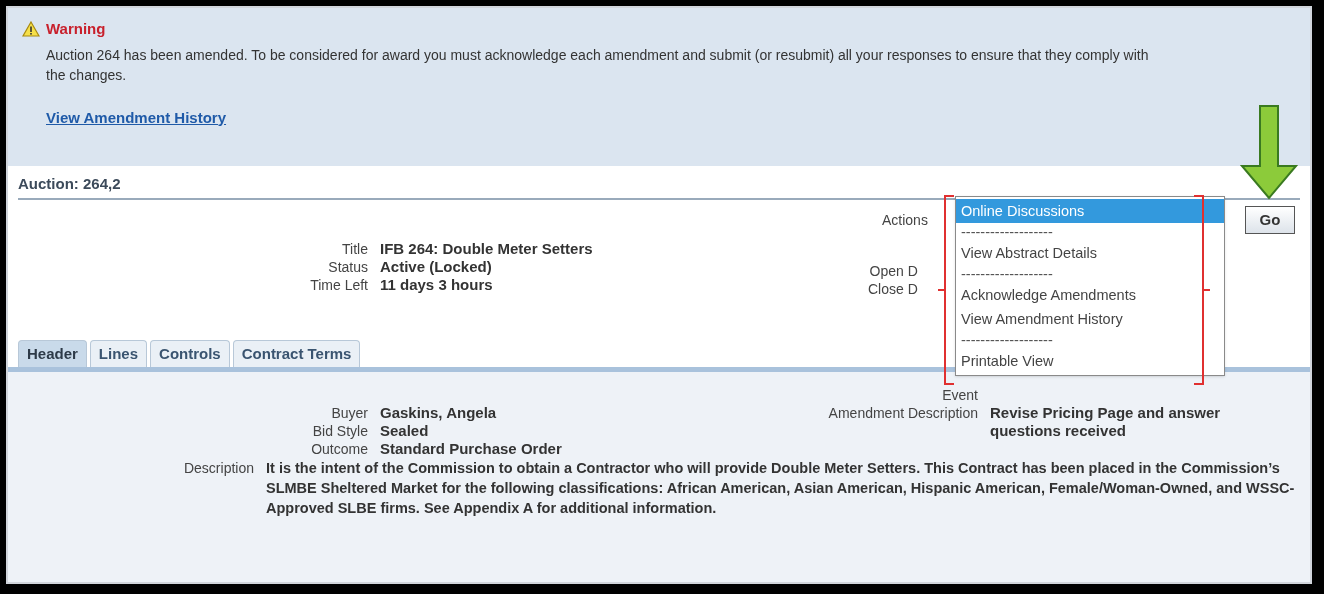 The width and height of the screenshot is (1324, 594). I want to click on tab: Contract Terms, so click(296, 353).